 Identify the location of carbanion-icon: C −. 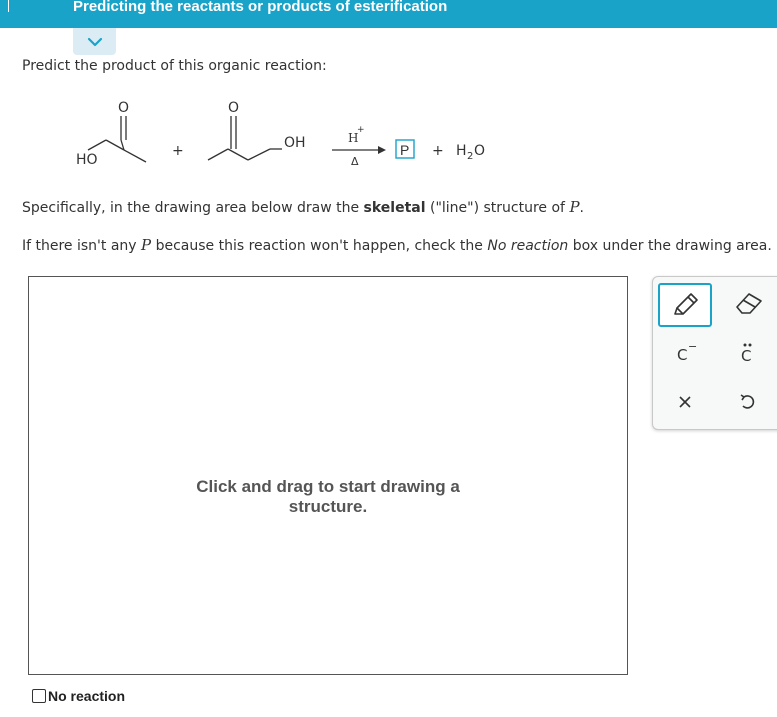
(687, 352).